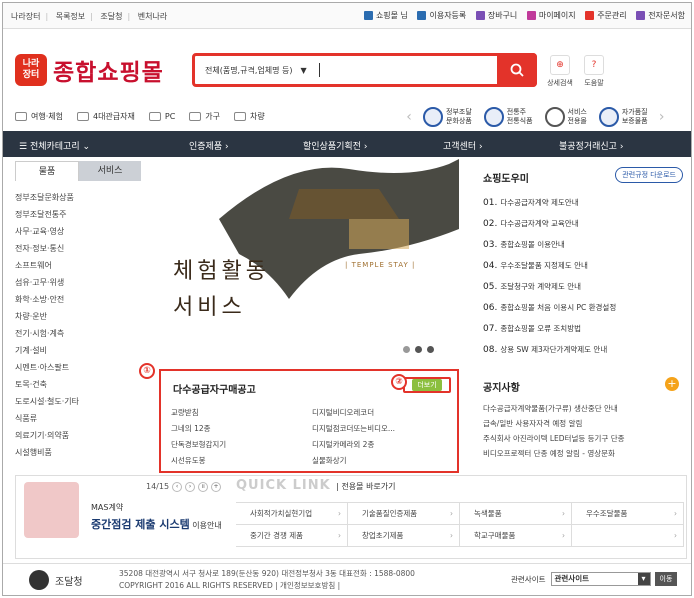 The image size is (694, 598). What do you see at coordinates (649, 175) in the screenshot?
I see `regulation-download-button: 관련규정 다운로드` at bounding box center [649, 175].